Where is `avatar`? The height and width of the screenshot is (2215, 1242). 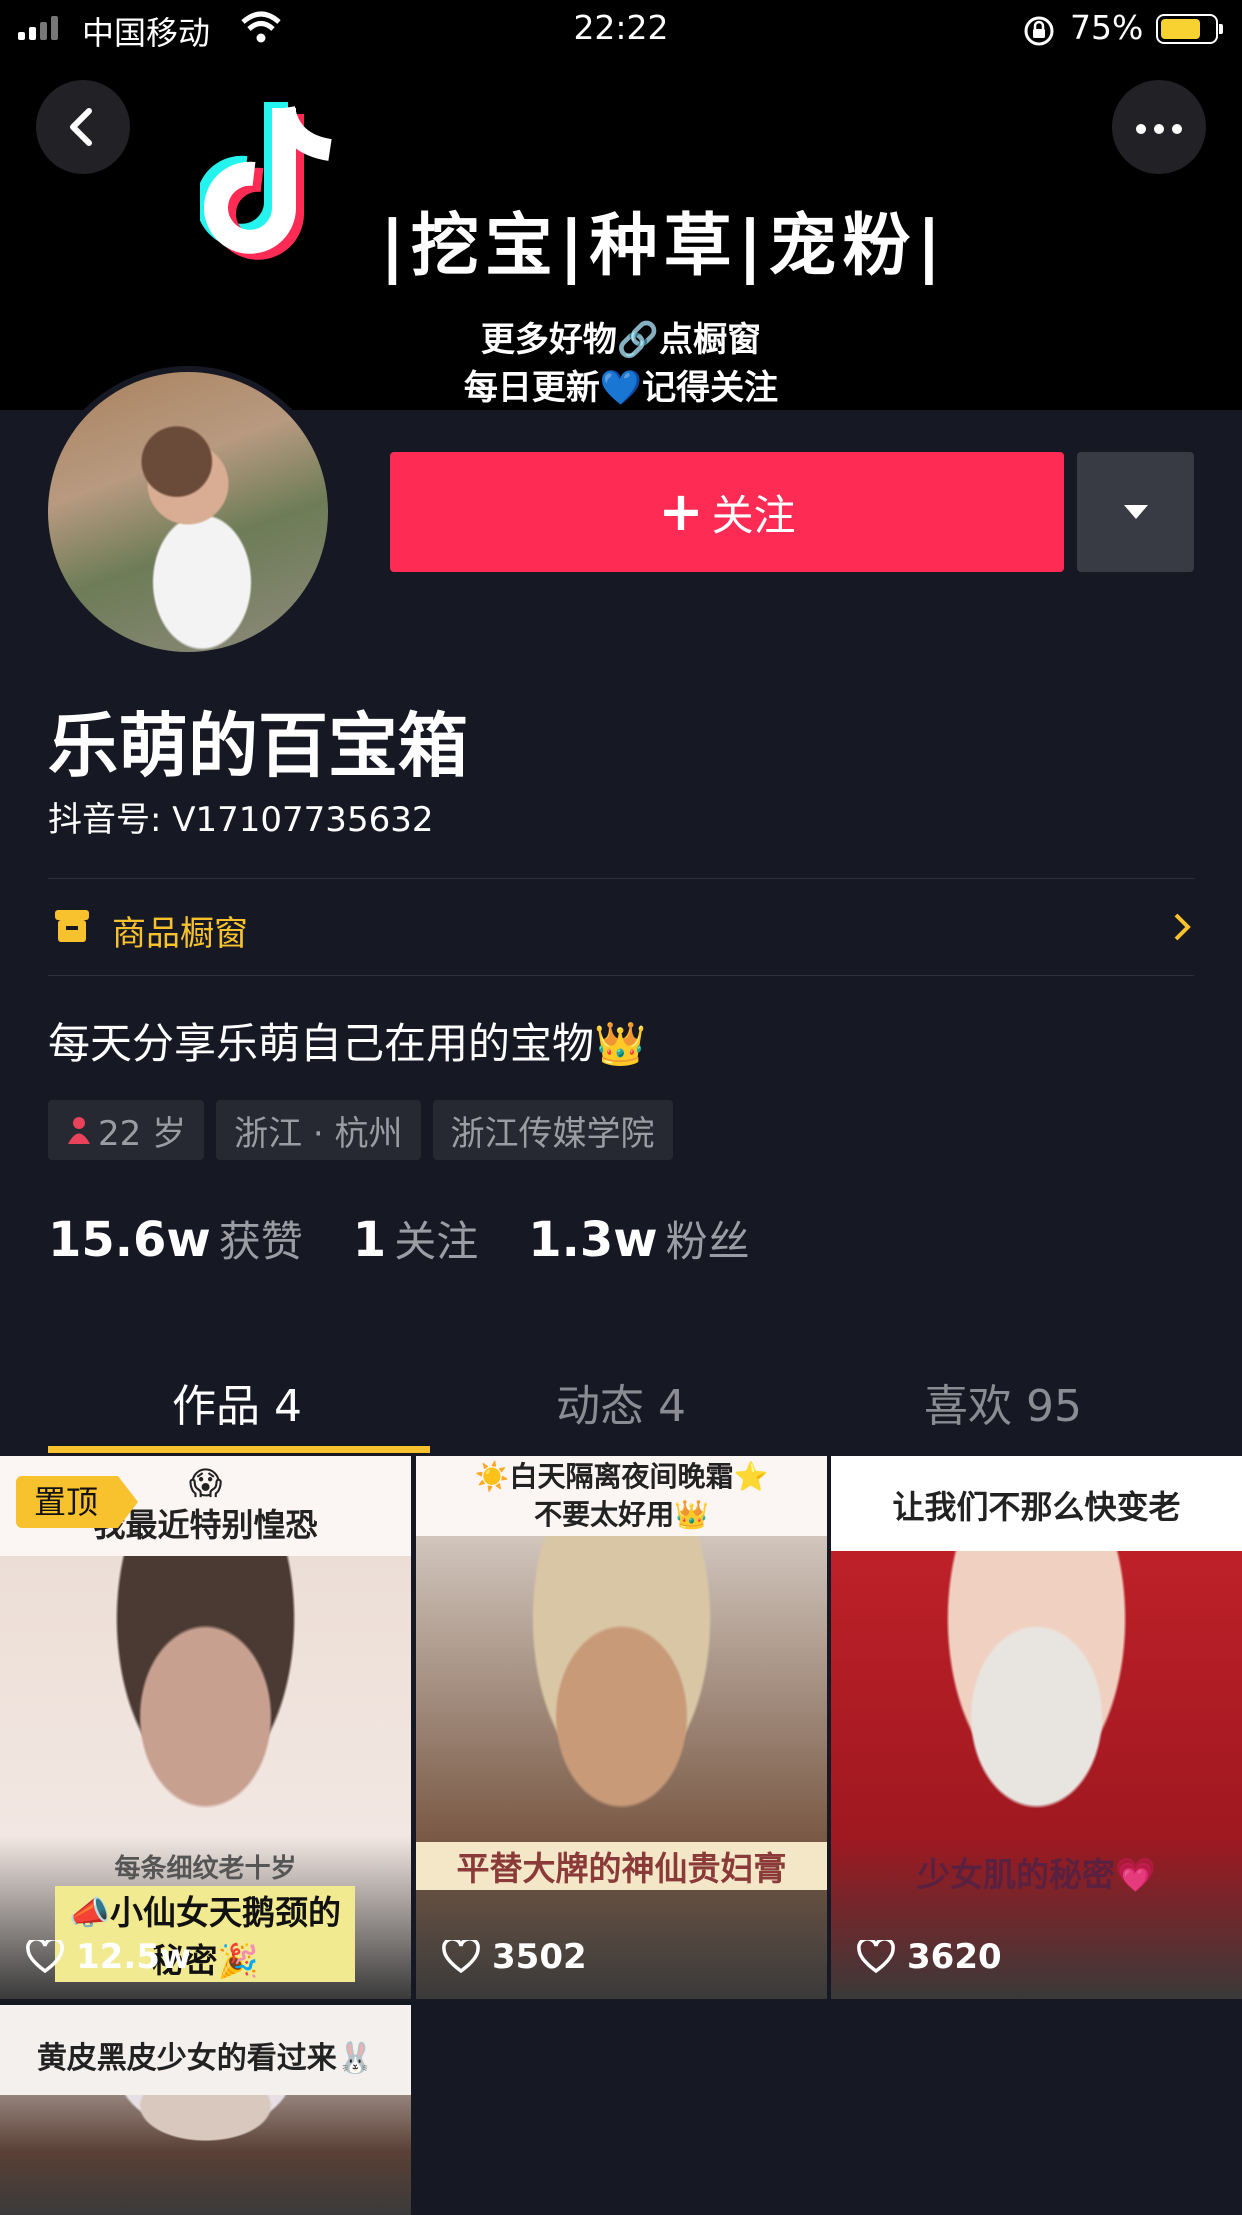 avatar is located at coordinates (188, 512).